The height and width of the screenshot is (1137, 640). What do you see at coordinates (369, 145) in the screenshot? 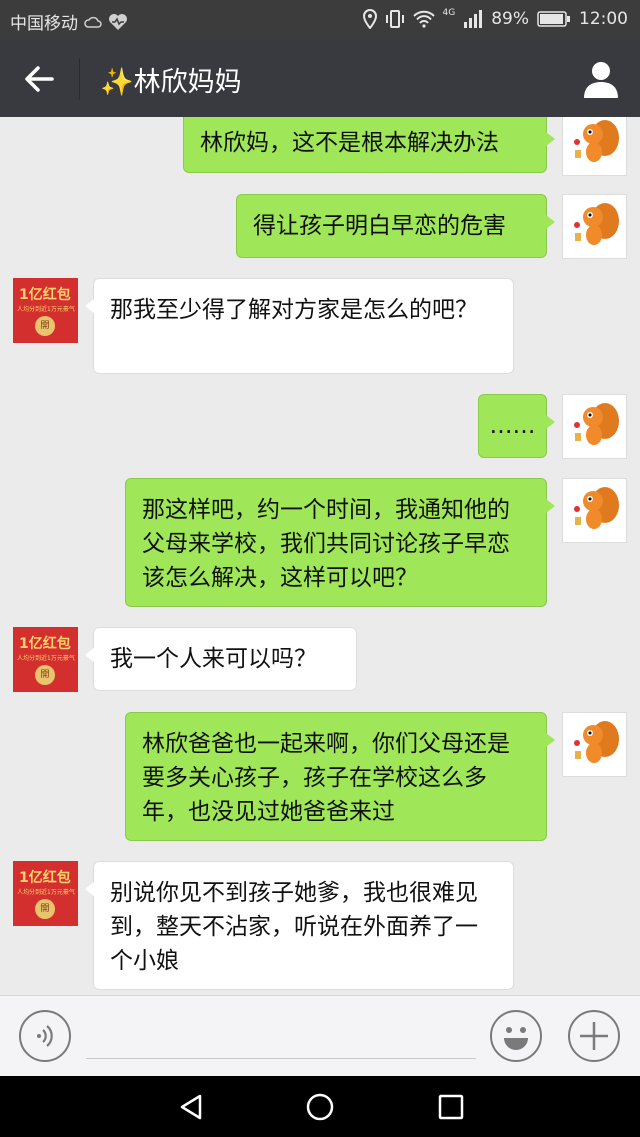
I see `message-bubble-sent: 林欣妈，这不是根本解决办法` at bounding box center [369, 145].